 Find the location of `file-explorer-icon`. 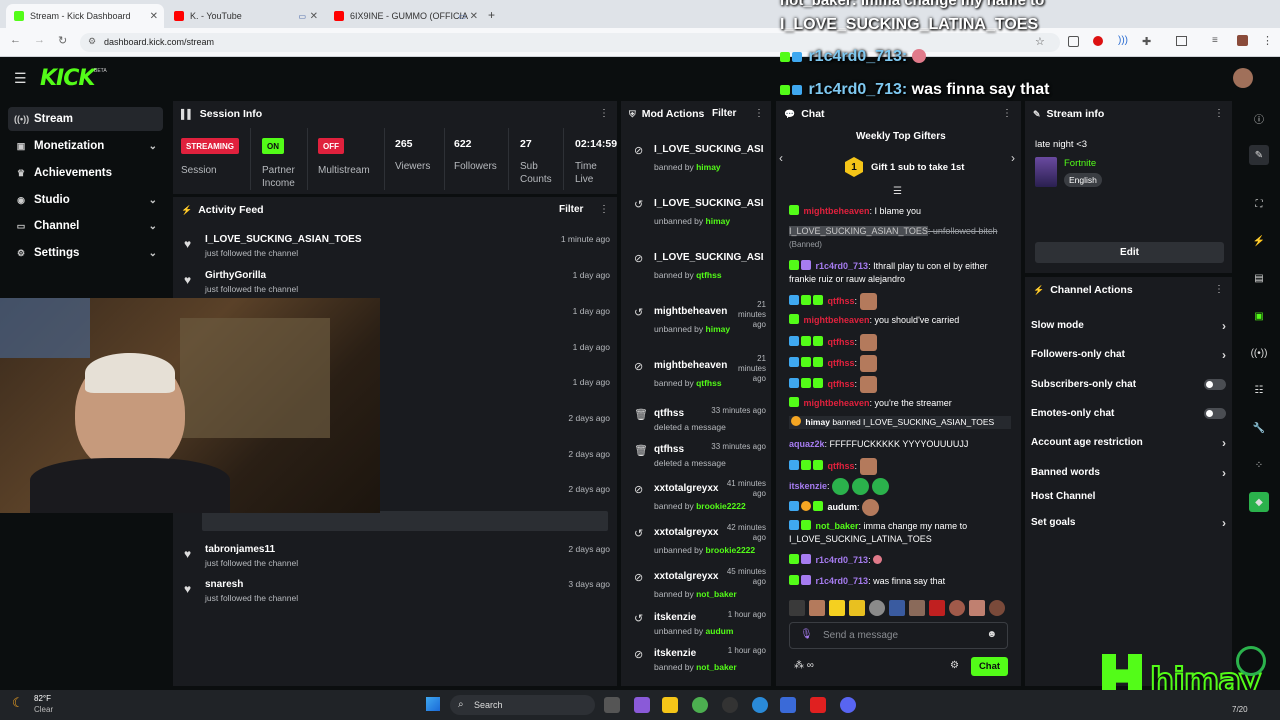

file-explorer-icon is located at coordinates (670, 705).